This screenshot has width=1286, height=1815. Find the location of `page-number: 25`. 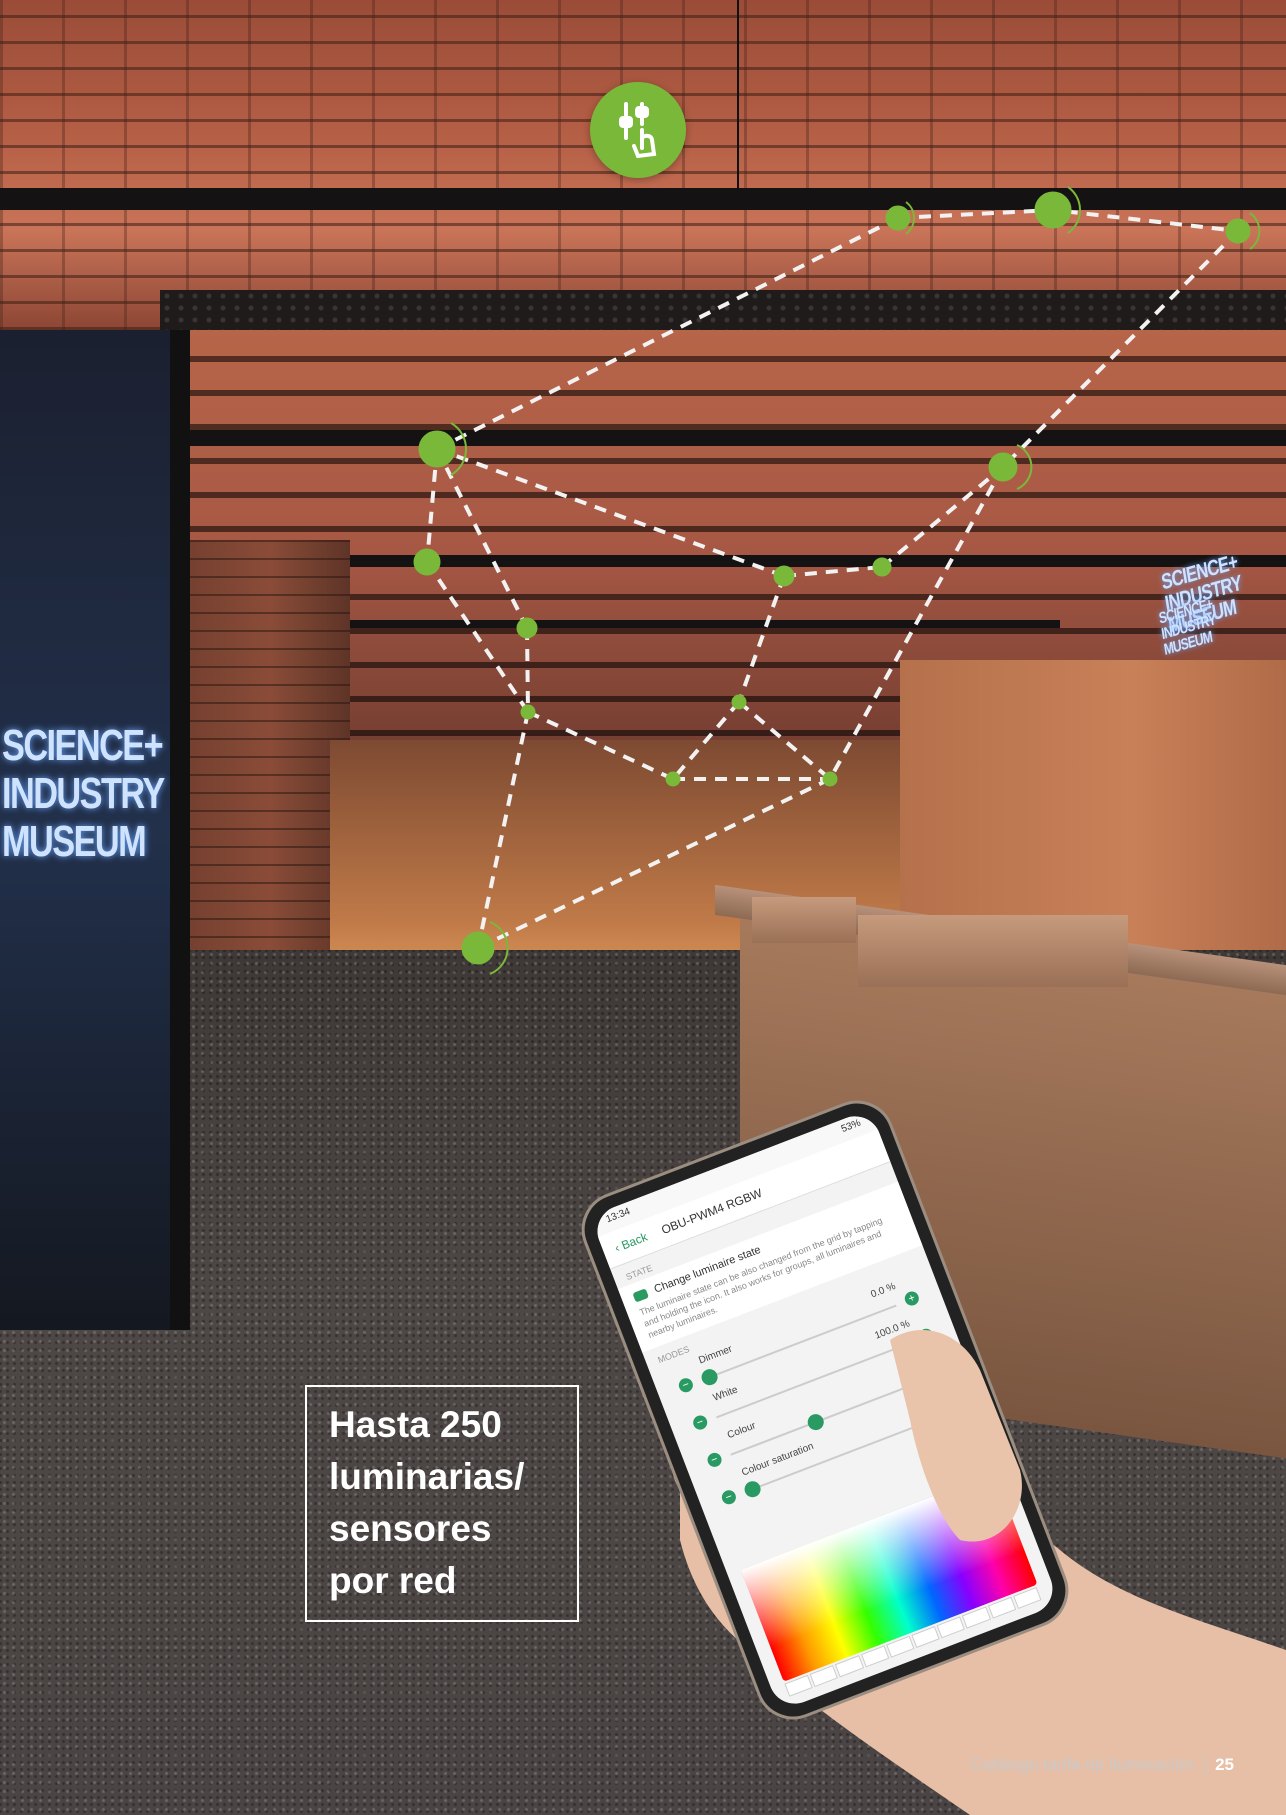

page-number: 25 is located at coordinates (1224, 1764).